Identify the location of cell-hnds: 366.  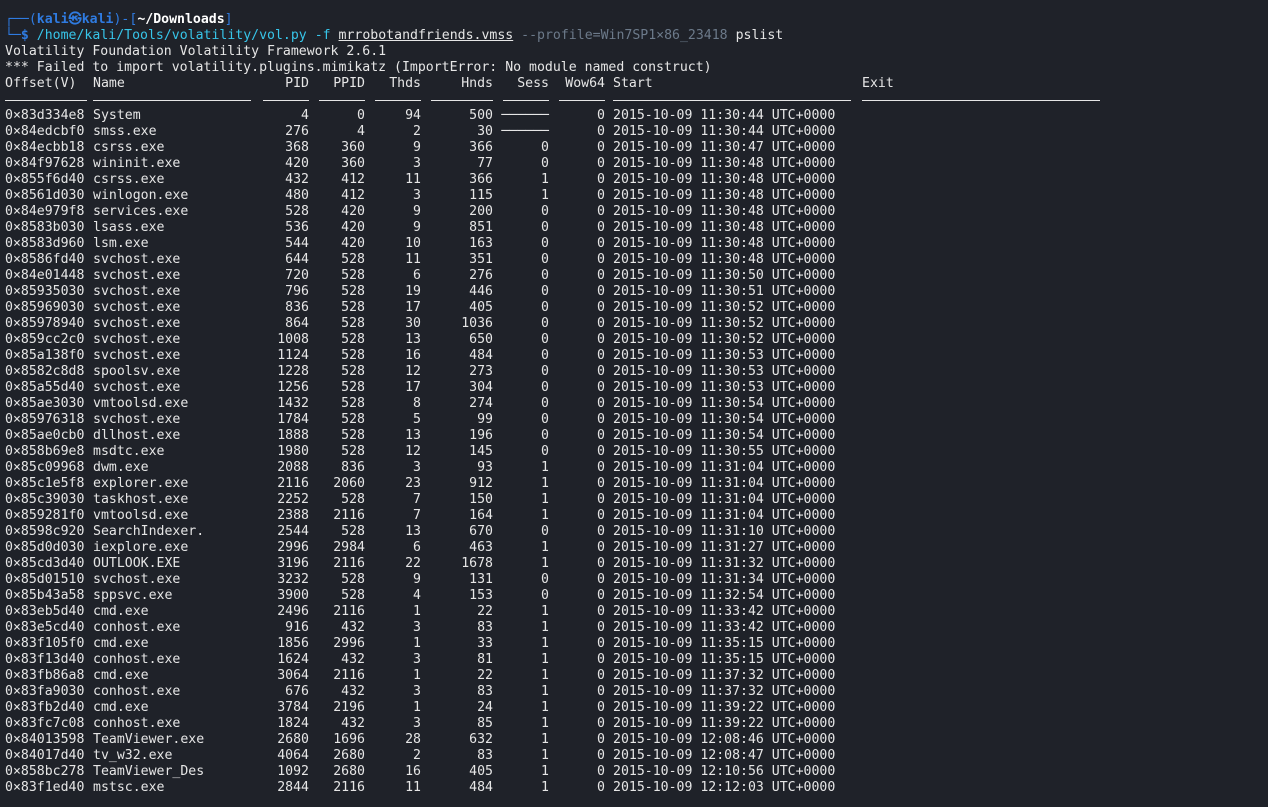
(481, 147).